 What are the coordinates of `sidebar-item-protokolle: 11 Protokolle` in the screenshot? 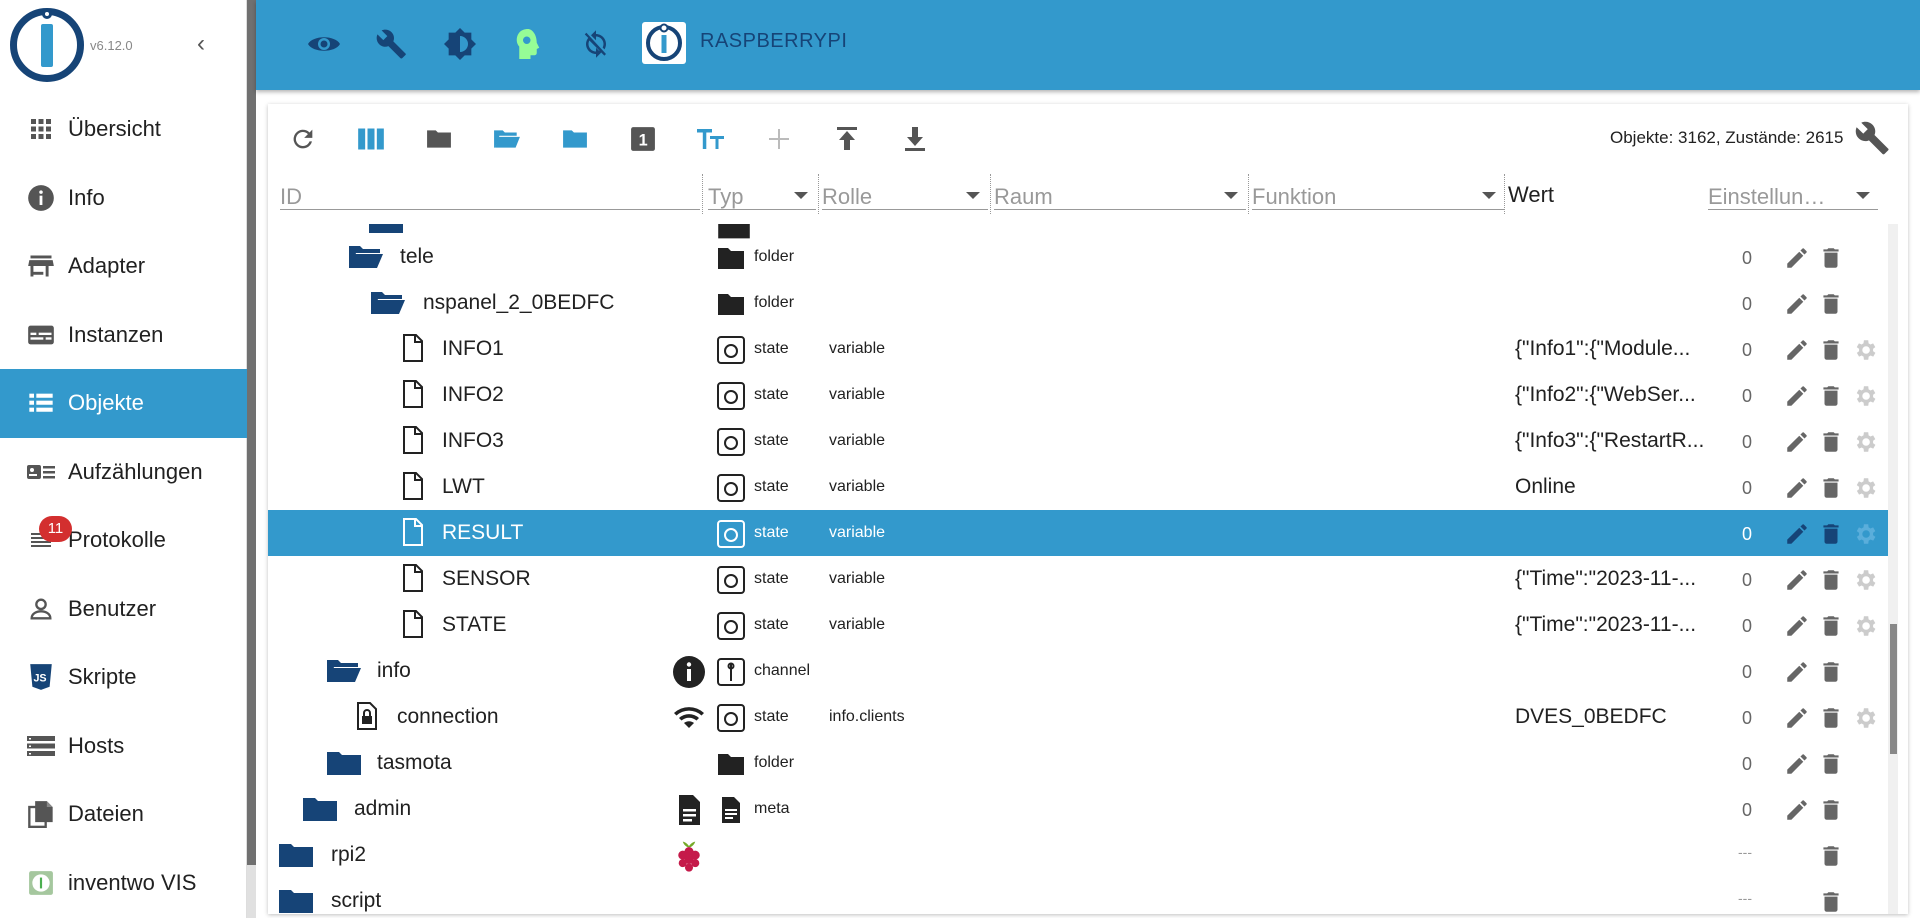 It's located at (123, 540).